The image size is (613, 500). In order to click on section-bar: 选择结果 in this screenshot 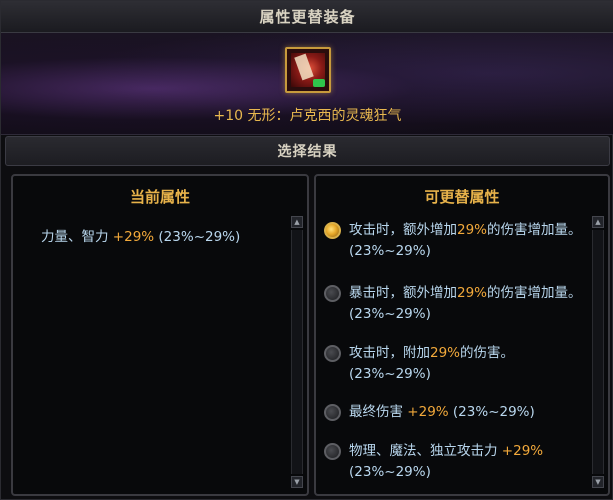, I will do `click(307, 151)`.